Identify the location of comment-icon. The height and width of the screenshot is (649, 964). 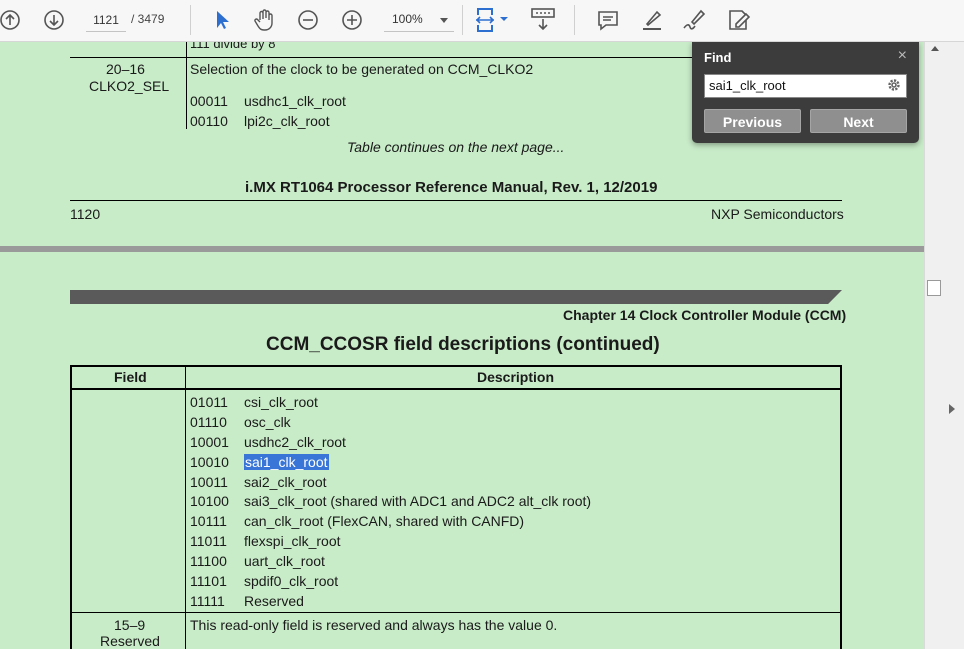
(608, 21).